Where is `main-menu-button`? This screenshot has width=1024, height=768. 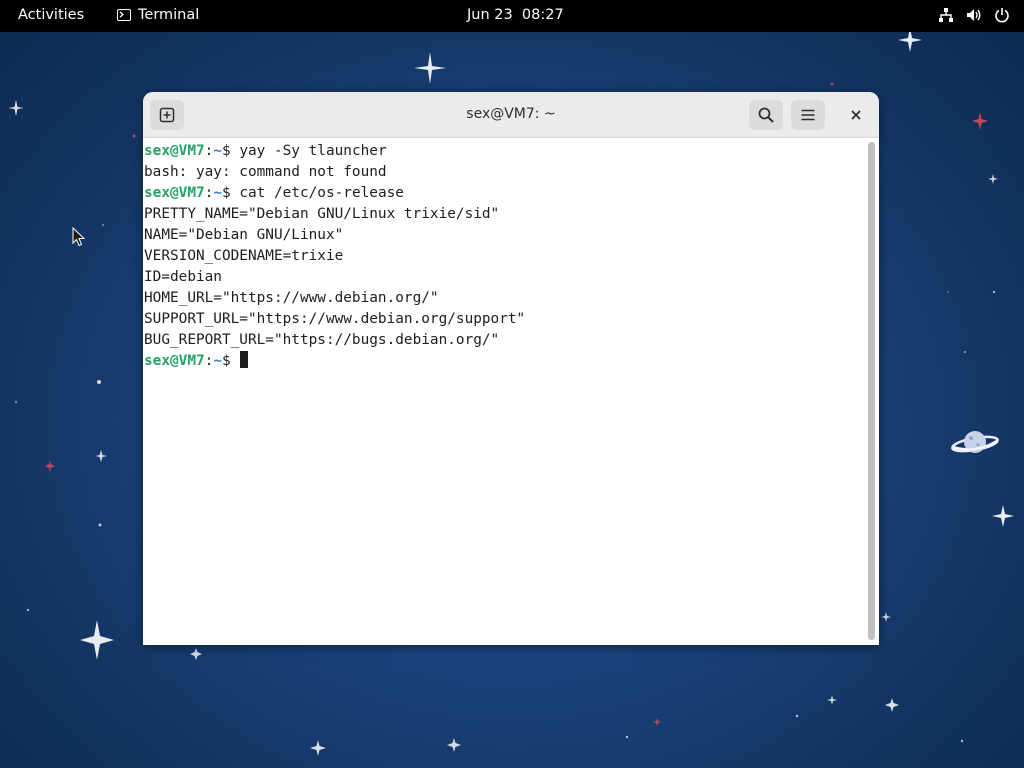
main-menu-button is located at coordinates (808, 115).